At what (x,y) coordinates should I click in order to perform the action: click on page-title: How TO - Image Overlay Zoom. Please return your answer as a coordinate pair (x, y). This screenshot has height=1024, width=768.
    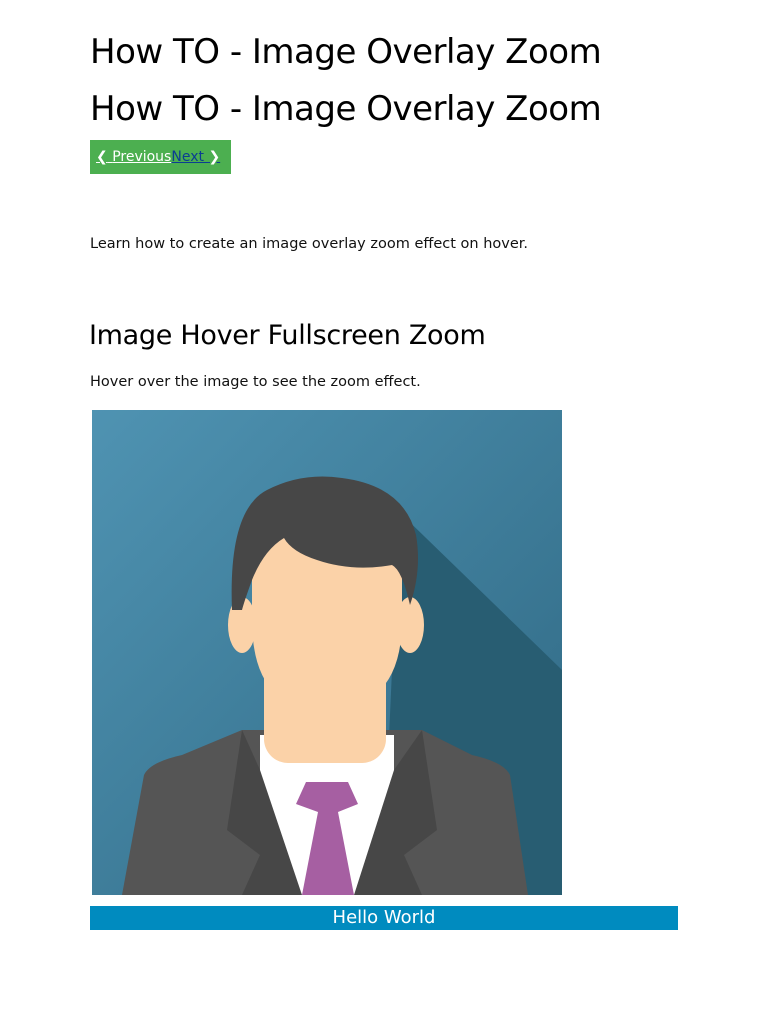
    Looking at the image, I should click on (346, 52).